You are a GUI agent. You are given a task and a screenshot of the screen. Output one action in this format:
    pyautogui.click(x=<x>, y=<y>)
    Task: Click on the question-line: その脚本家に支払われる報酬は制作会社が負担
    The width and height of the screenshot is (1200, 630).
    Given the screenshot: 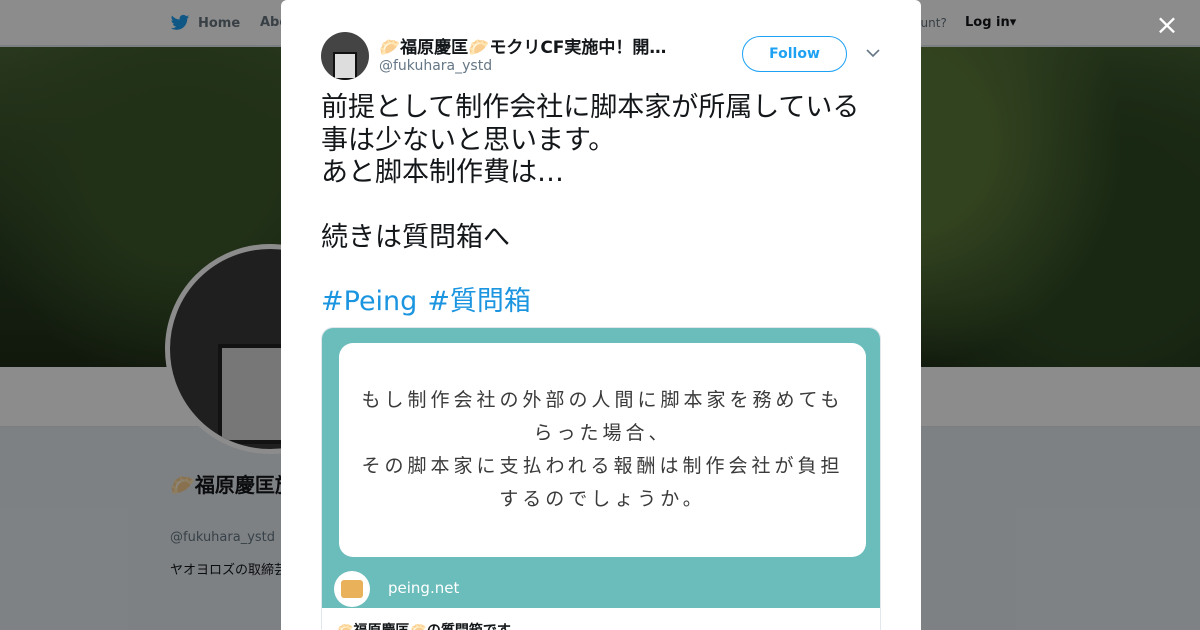 What is the action you would take?
    pyautogui.click(x=602, y=466)
    